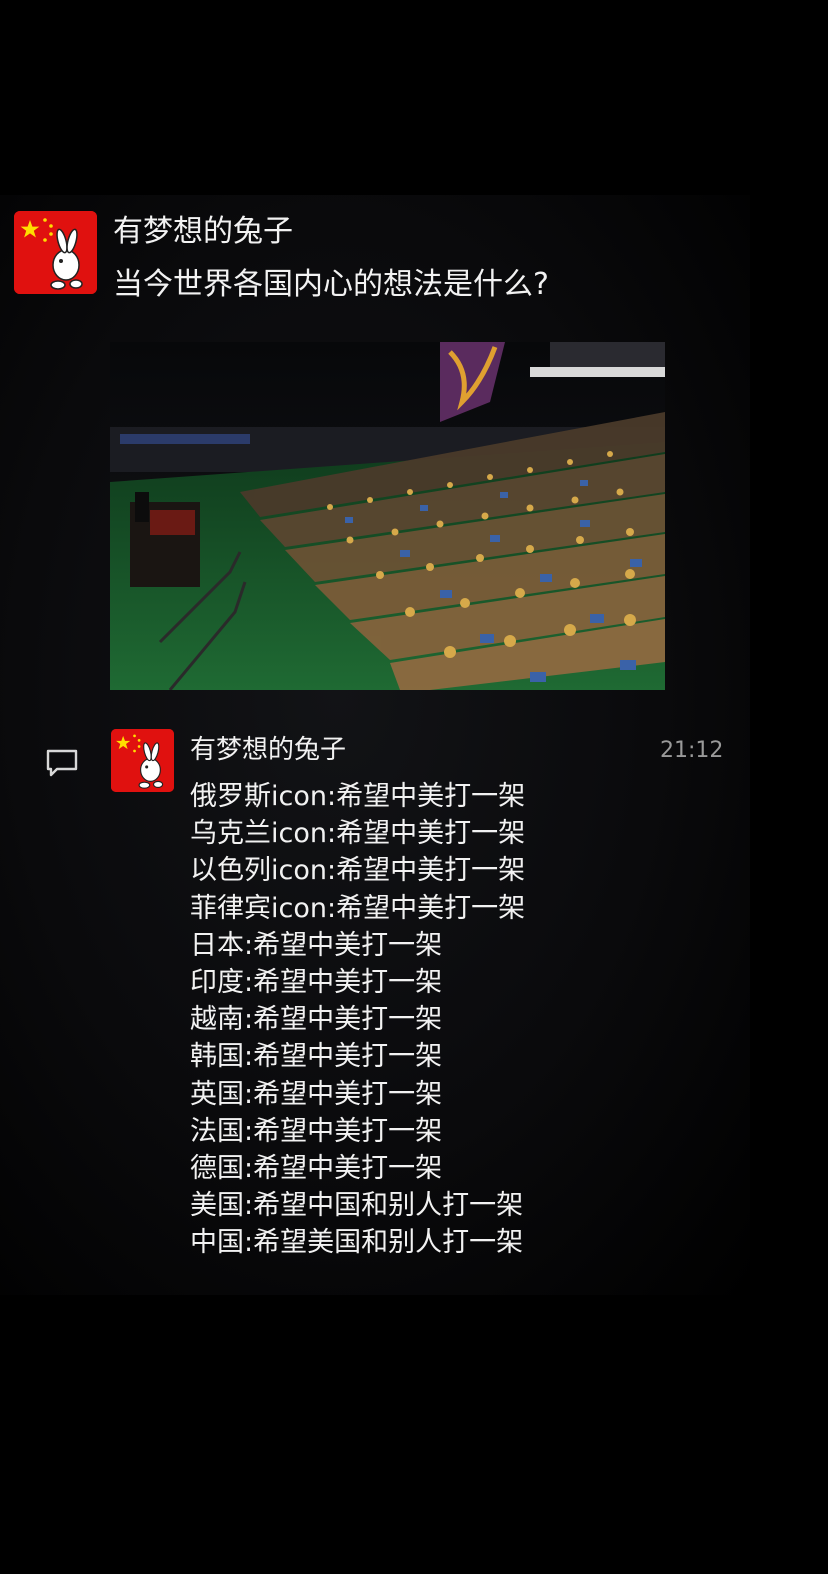 The image size is (828, 1574). Describe the element at coordinates (316, 1131) in the screenshot. I see `reply-line: 法国:希望中美打一架` at that location.